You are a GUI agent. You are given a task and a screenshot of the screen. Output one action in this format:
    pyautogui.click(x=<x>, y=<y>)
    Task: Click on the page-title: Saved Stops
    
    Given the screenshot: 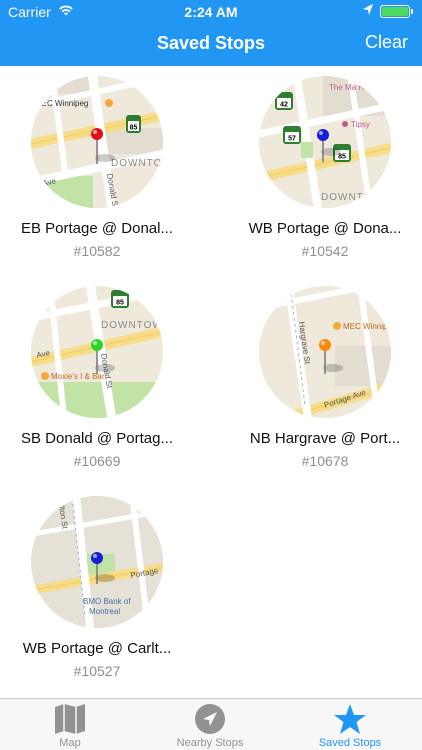 What is the action you would take?
    pyautogui.click(x=211, y=43)
    